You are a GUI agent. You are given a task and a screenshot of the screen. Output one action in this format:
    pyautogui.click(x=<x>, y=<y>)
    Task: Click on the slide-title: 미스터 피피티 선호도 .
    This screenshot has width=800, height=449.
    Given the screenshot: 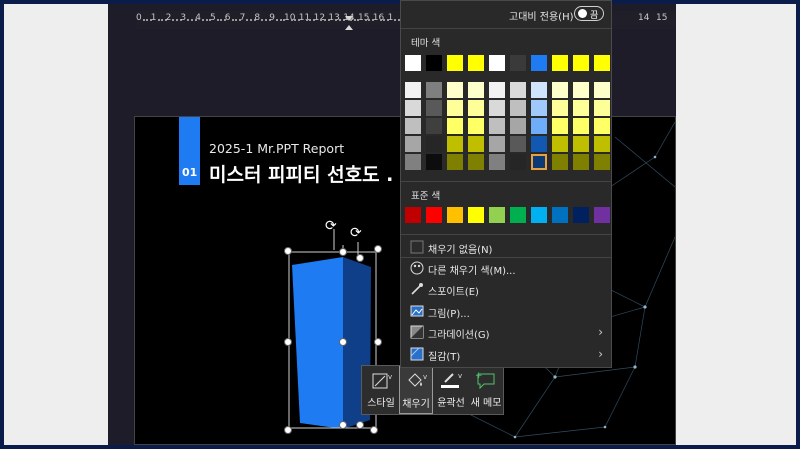 What is the action you would take?
    pyautogui.click(x=301, y=173)
    